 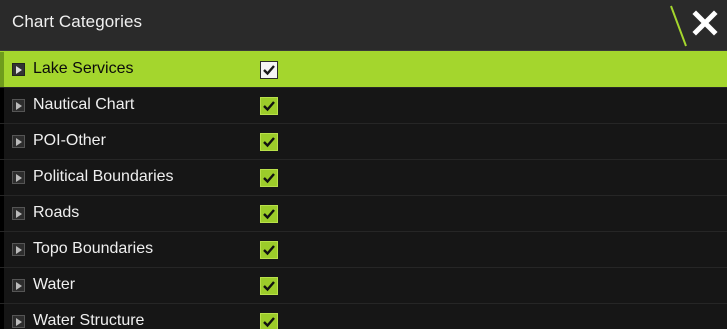 What do you see at coordinates (89, 320) in the screenshot?
I see `category-label: Water Structure` at bounding box center [89, 320].